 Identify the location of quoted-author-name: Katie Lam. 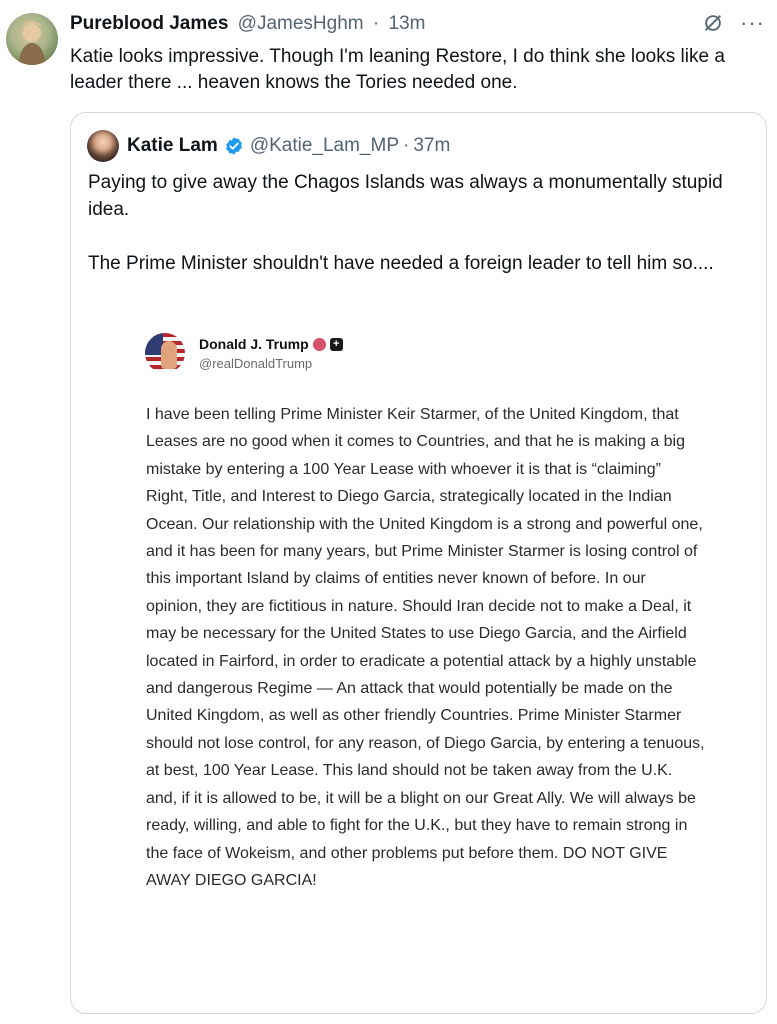
(172, 146).